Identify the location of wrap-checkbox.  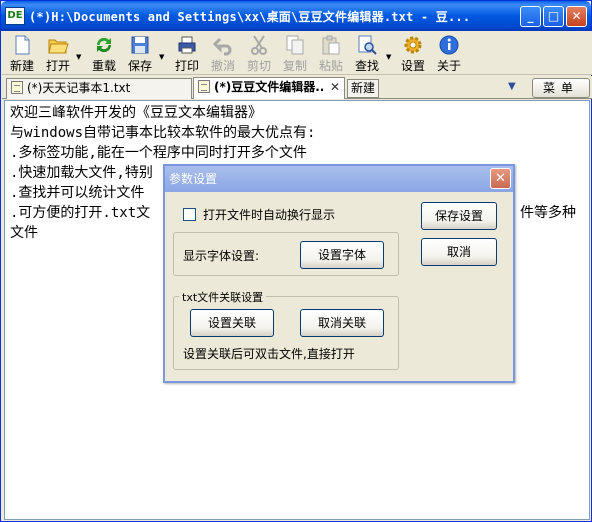
(189, 214).